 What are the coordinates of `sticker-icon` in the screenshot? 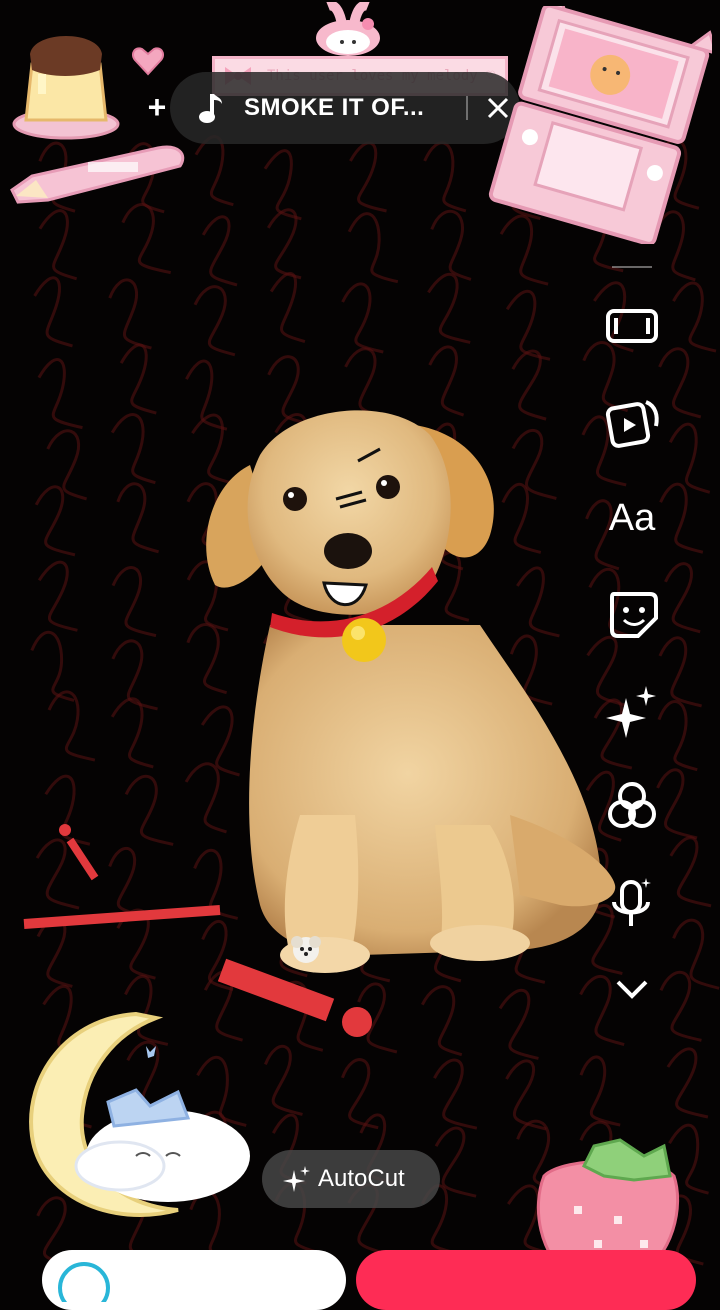 It's located at (634, 615).